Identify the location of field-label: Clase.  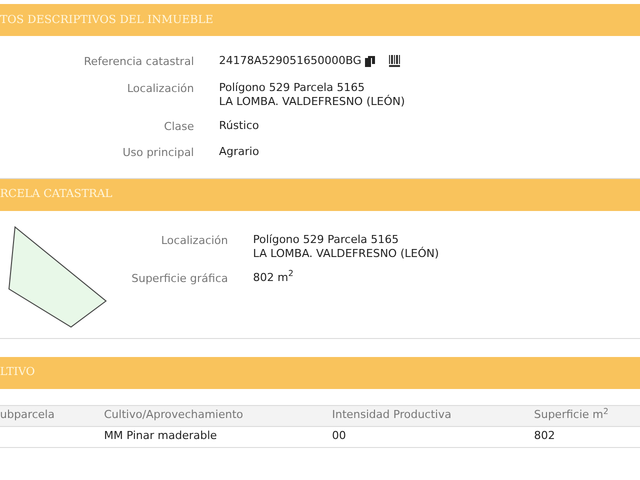
(179, 126).